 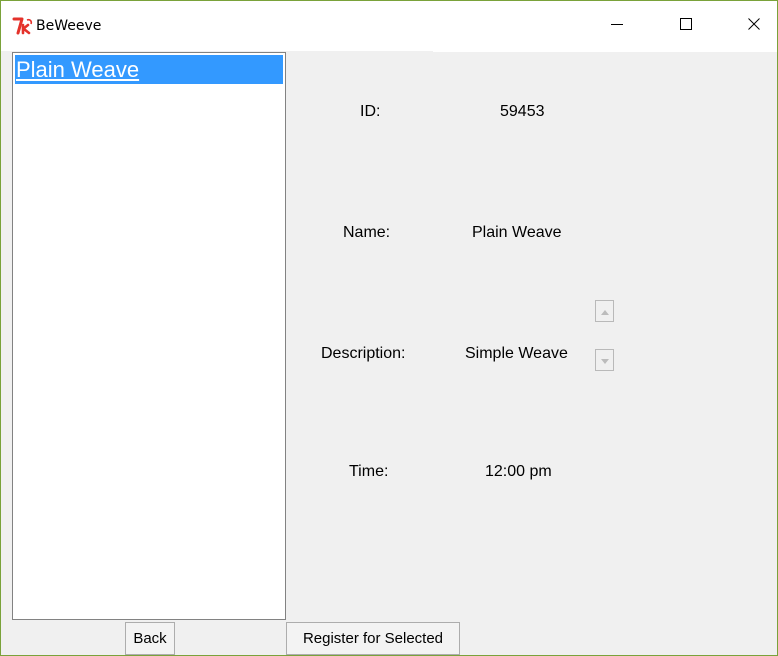 What do you see at coordinates (149, 69) in the screenshot?
I see `list-item: Plain Weave` at bounding box center [149, 69].